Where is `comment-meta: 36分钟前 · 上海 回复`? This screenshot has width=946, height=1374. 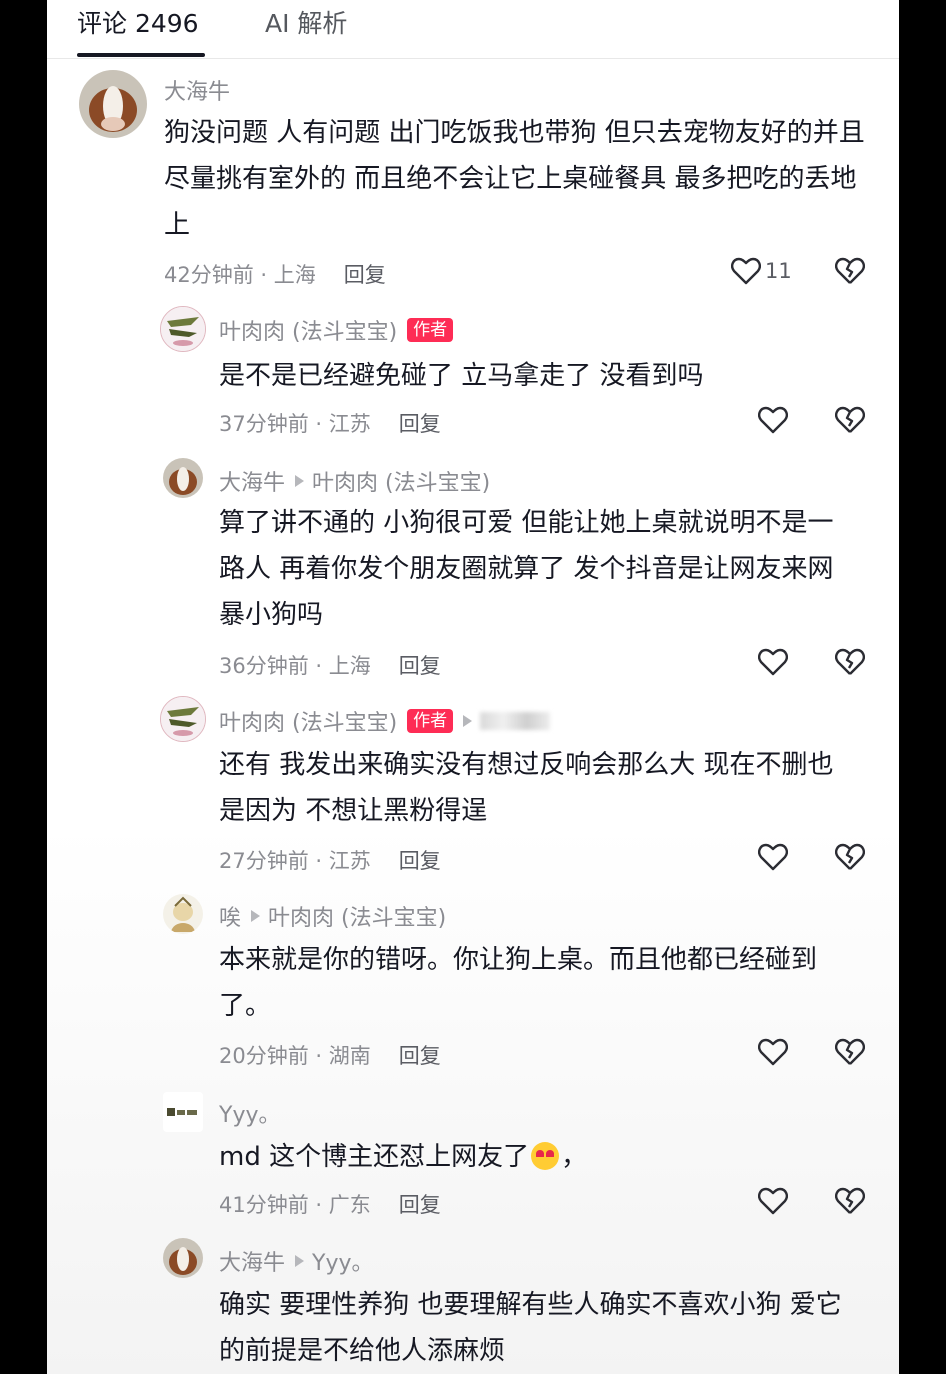
comment-meta: 36分钟前 · 上海 回复 is located at coordinates (330, 665).